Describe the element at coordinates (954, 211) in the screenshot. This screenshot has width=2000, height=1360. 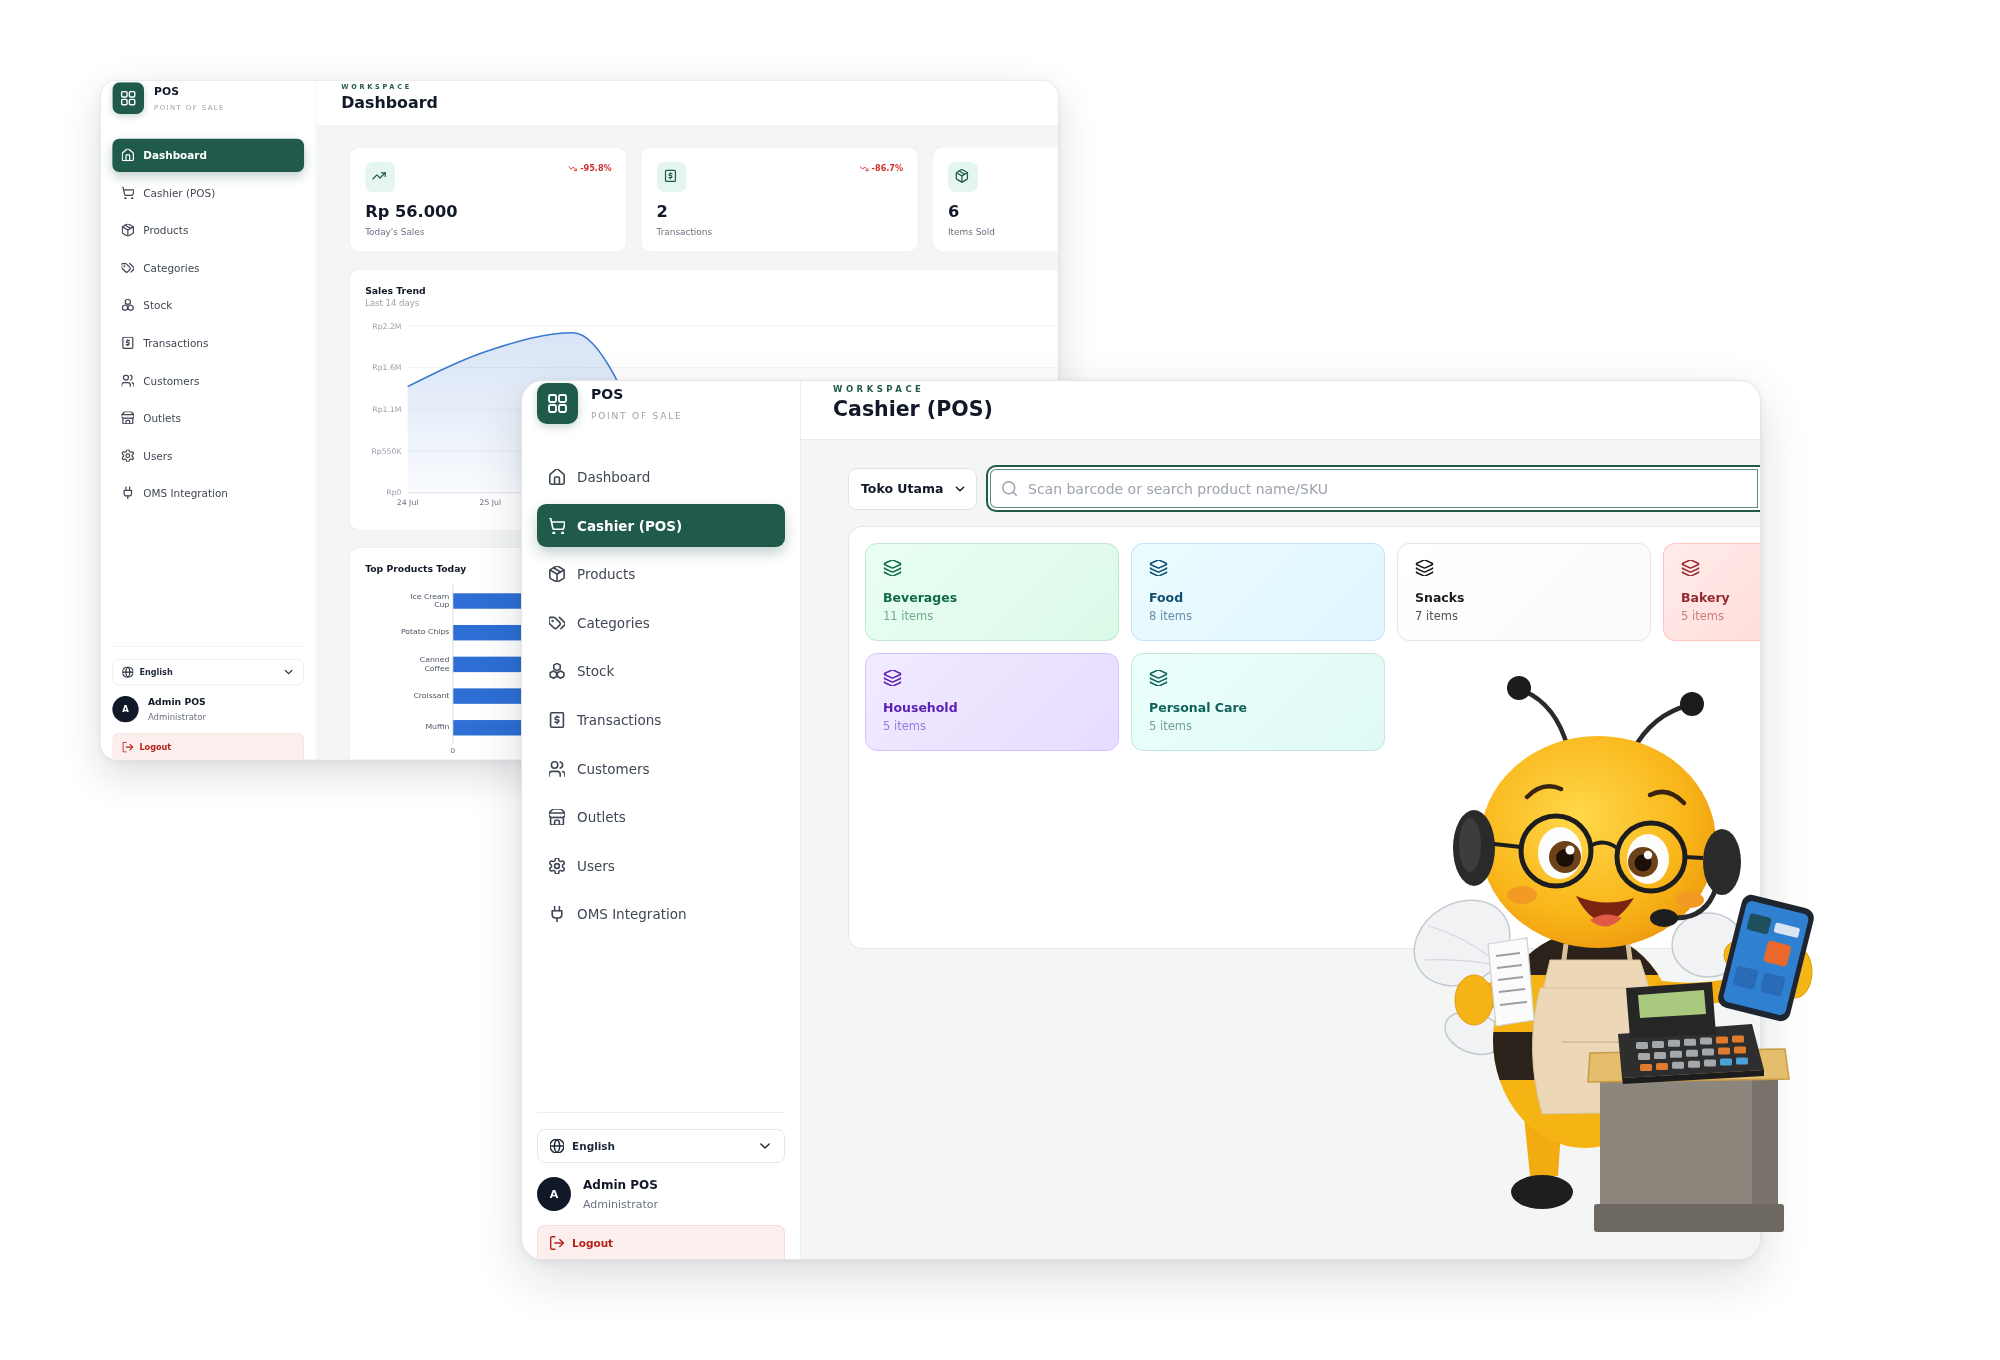
I see `stat-value: 6` at that location.